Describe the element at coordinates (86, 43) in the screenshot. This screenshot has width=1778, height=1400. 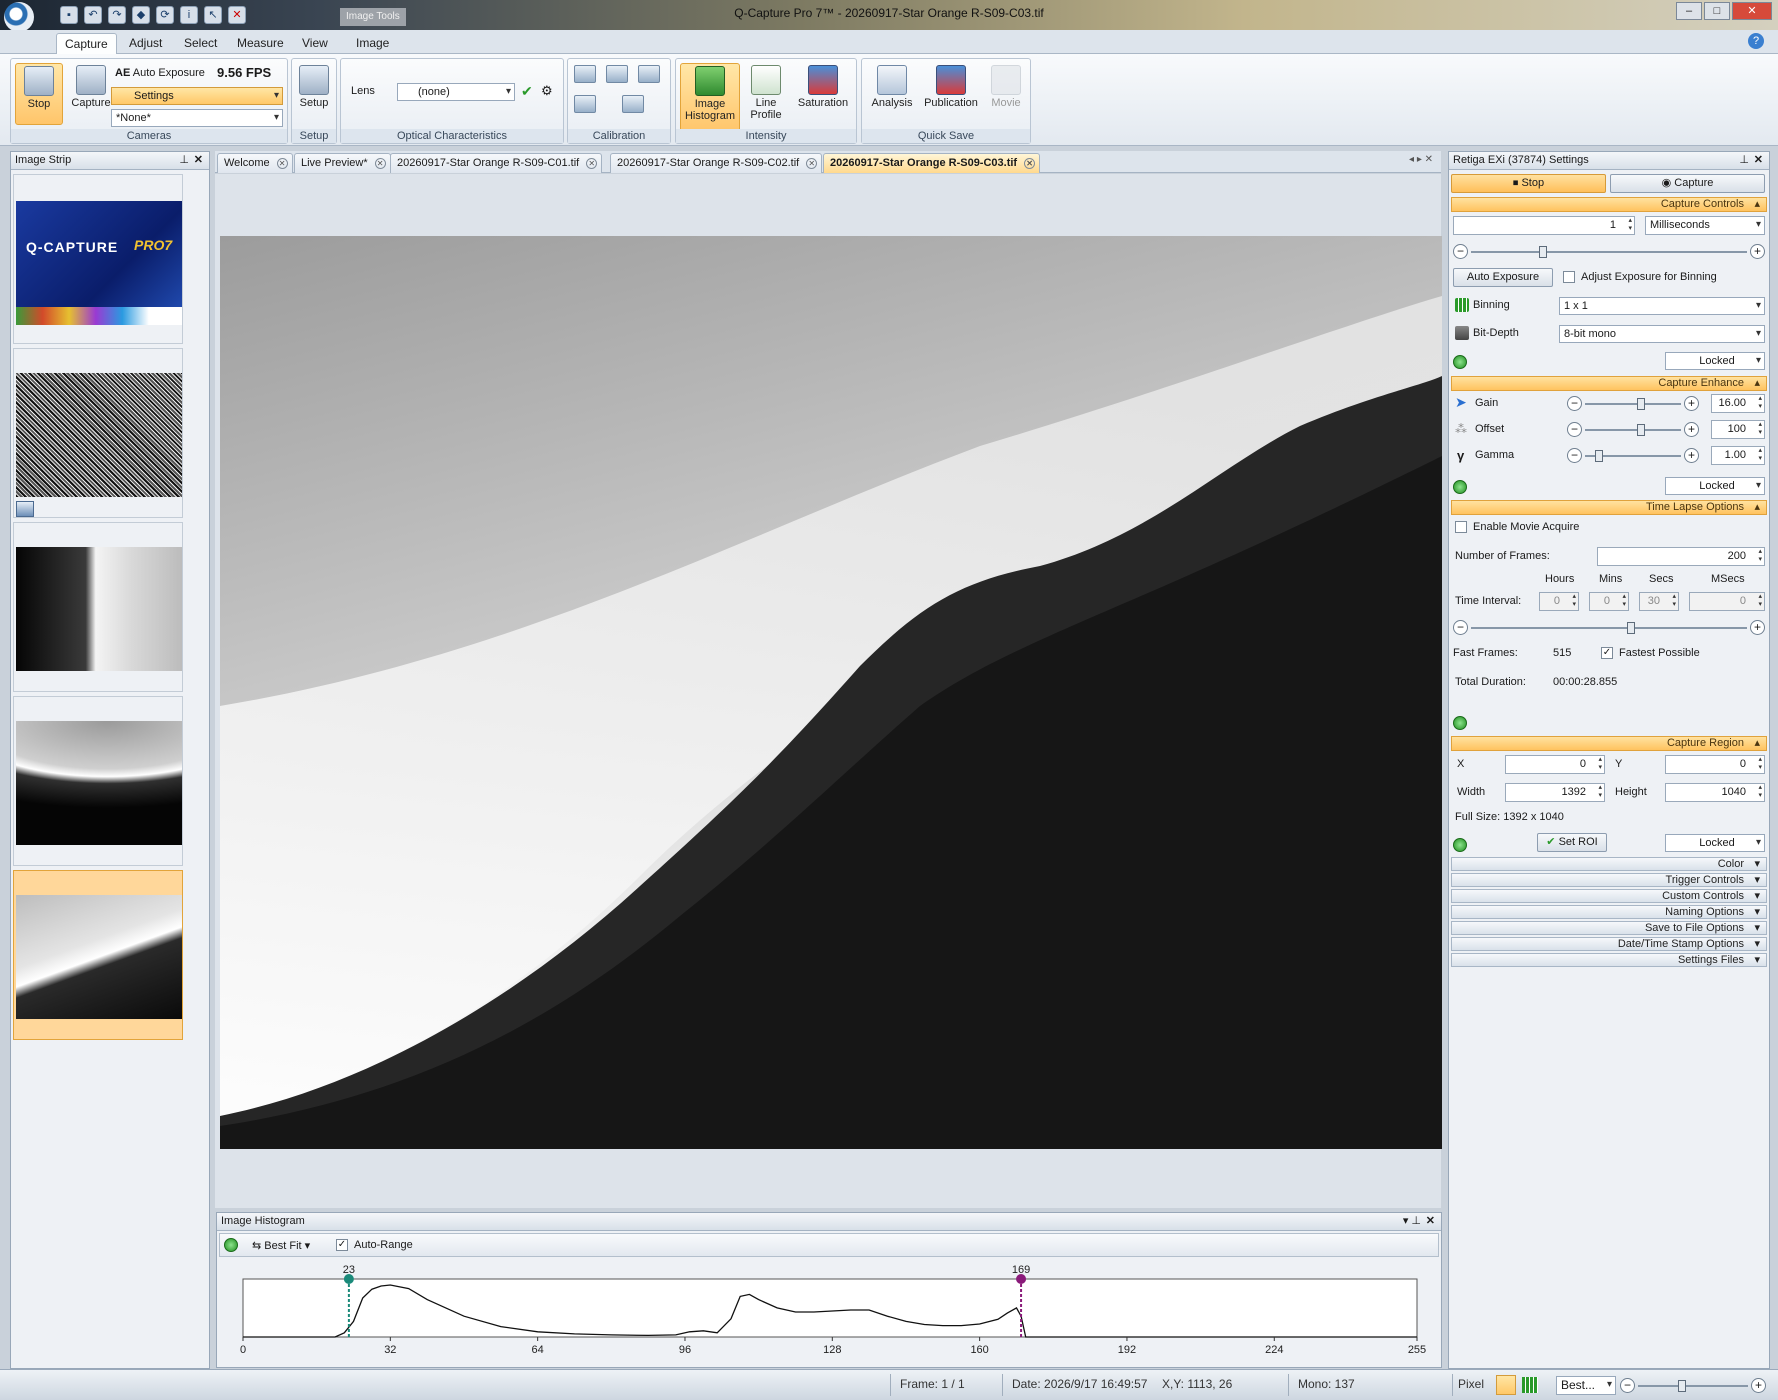
I see `tab-capture: Capture` at that location.